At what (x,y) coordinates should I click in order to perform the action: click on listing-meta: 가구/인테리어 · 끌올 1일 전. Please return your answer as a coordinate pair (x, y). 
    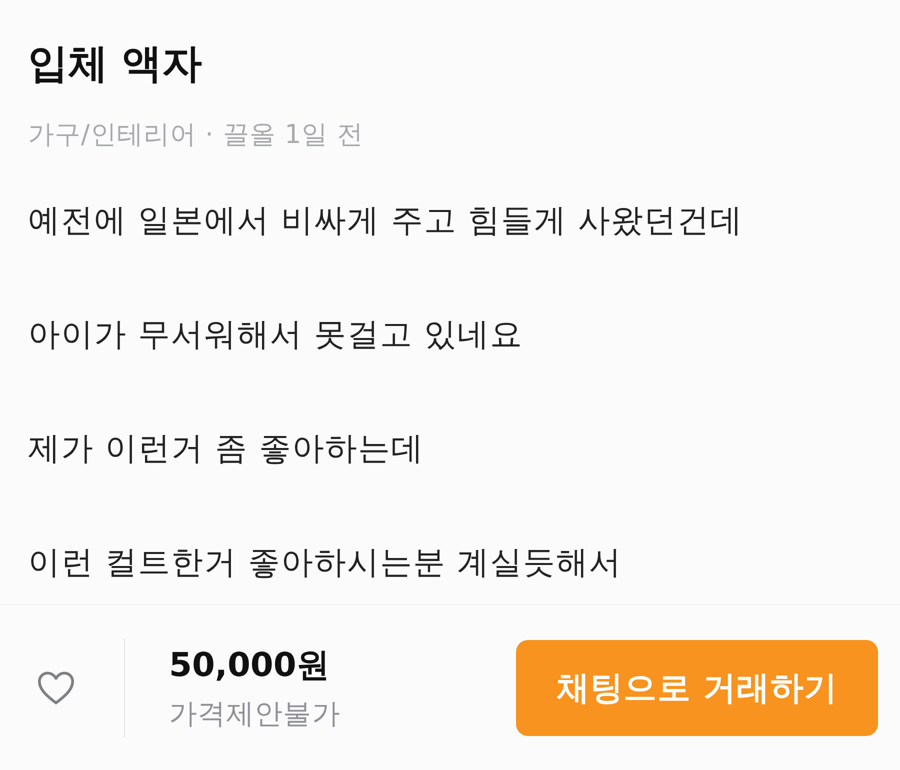
    Looking at the image, I should click on (196, 135).